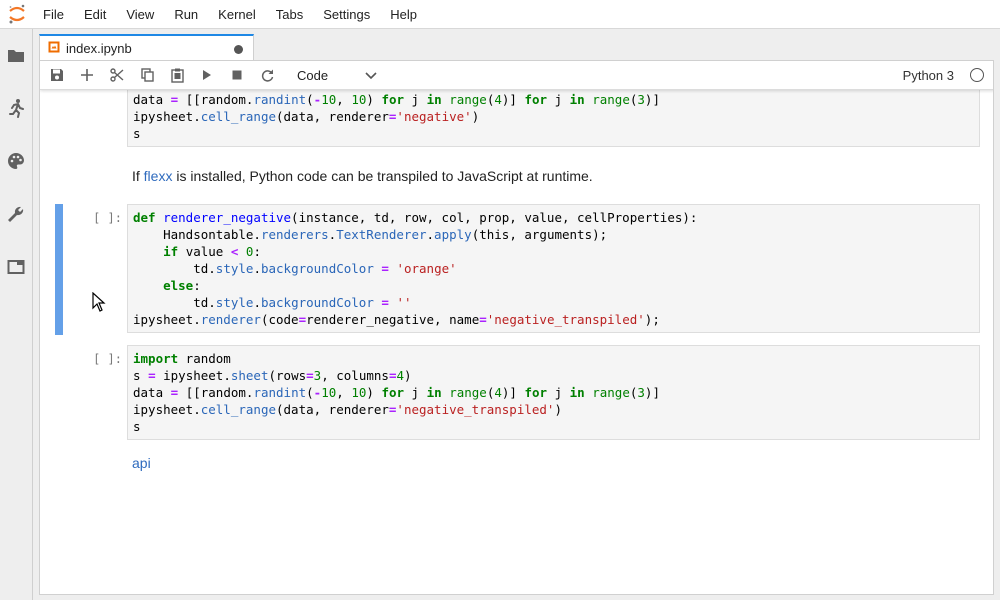 This screenshot has width=1000, height=600. Describe the element at coordinates (95, 14) in the screenshot. I see `menu-edit: Edit` at that location.